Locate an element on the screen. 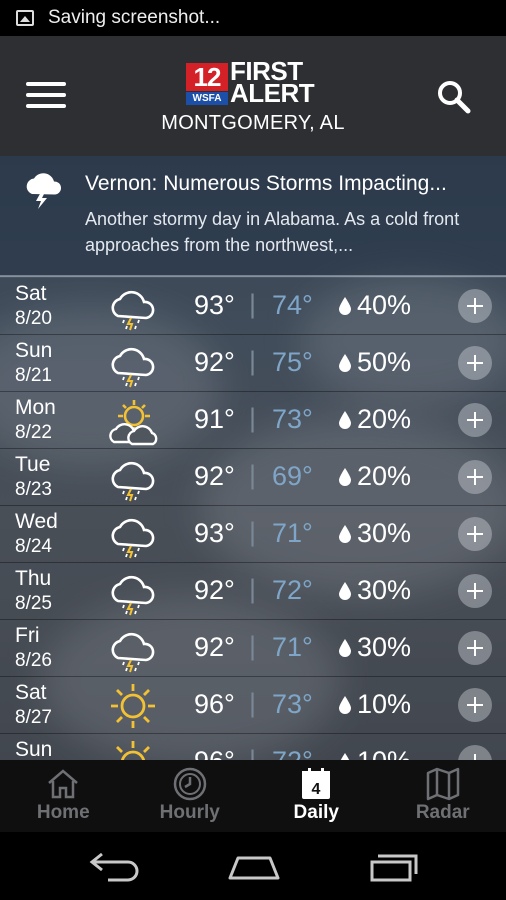  tab-hourly-label: Hourly is located at coordinates (189, 812).